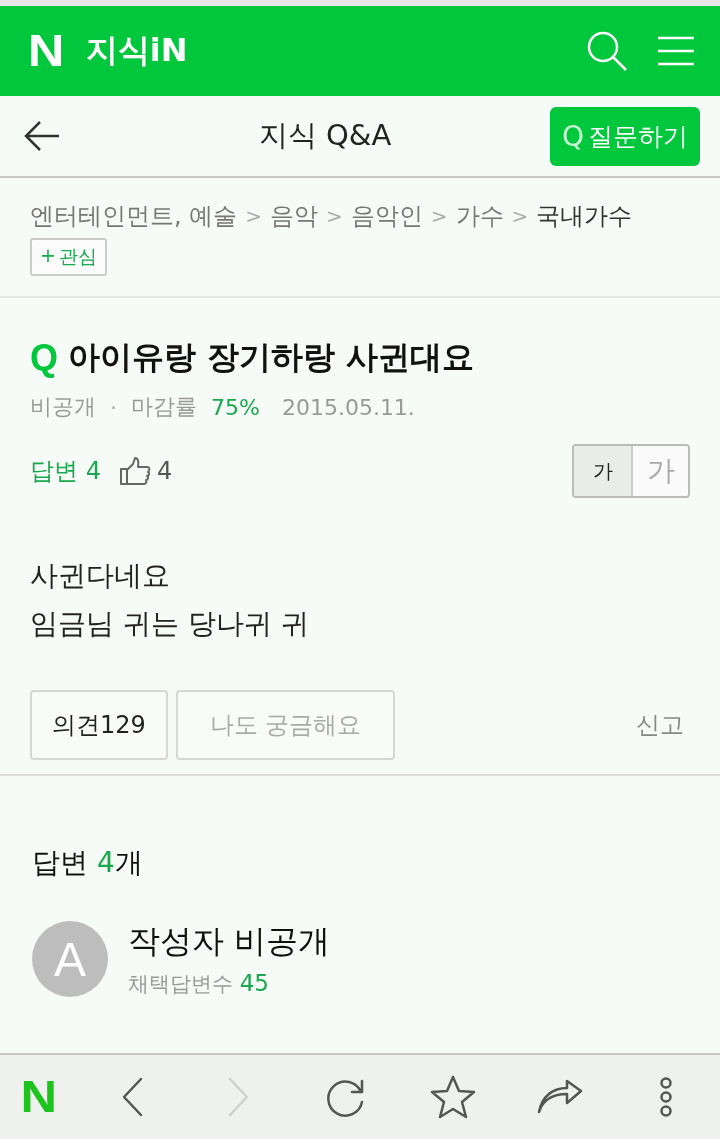 This screenshot has width=720, height=1139. I want to click on close-rate-label: 마감률, so click(164, 407).